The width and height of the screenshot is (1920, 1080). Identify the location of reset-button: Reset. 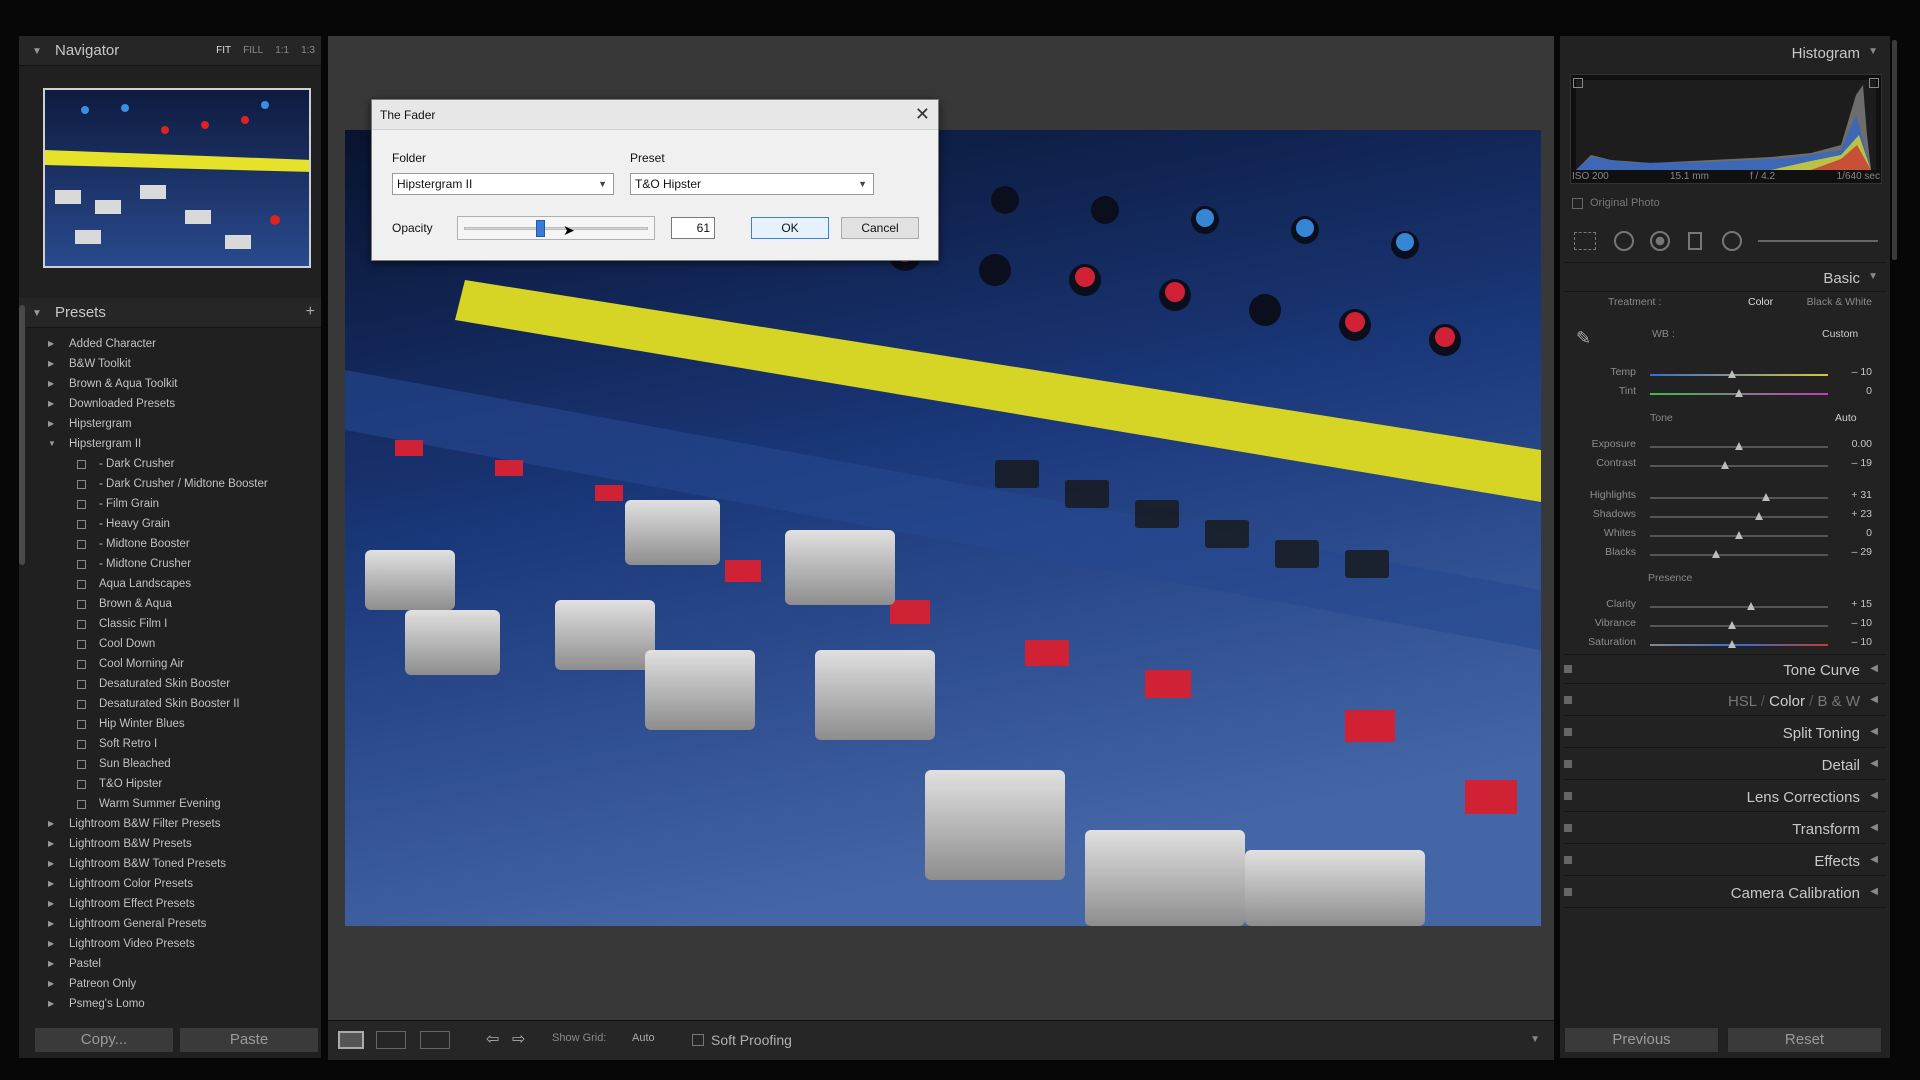
(1804, 1040).